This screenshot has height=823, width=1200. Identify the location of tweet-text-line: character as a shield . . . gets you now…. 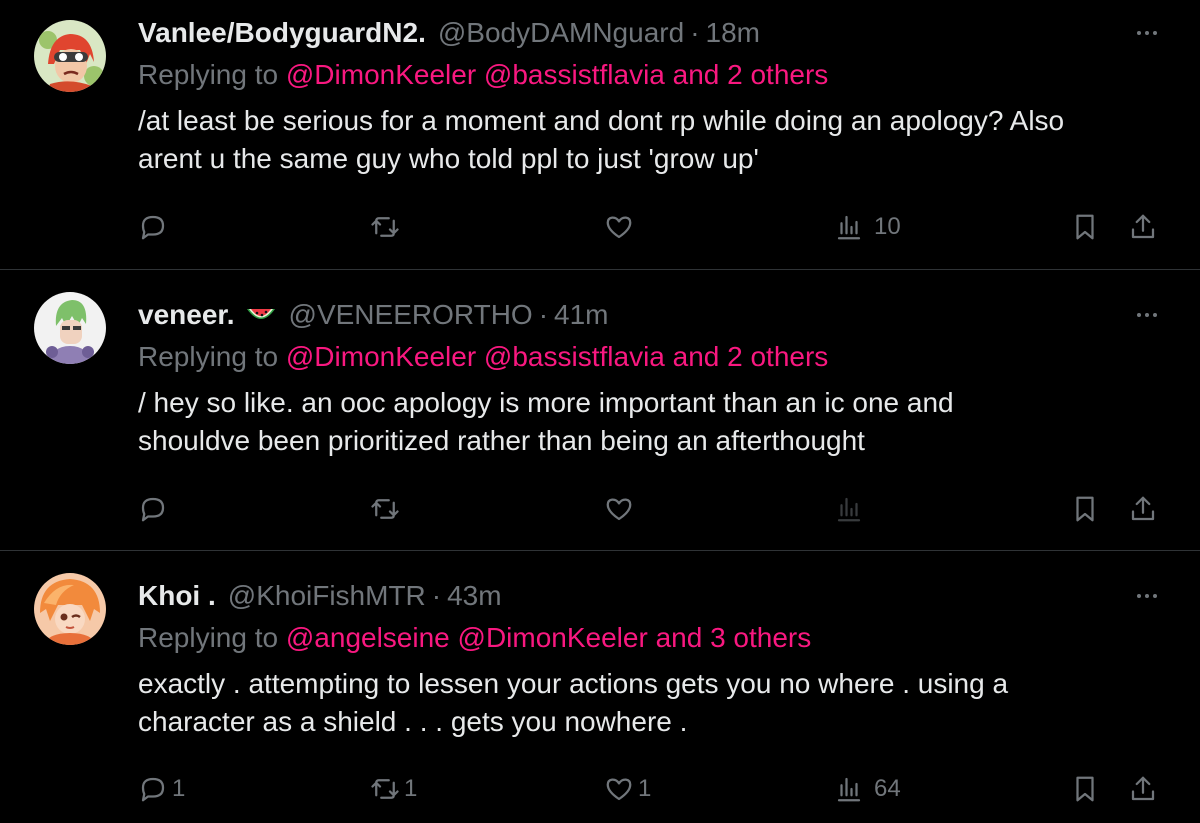
(413, 721).